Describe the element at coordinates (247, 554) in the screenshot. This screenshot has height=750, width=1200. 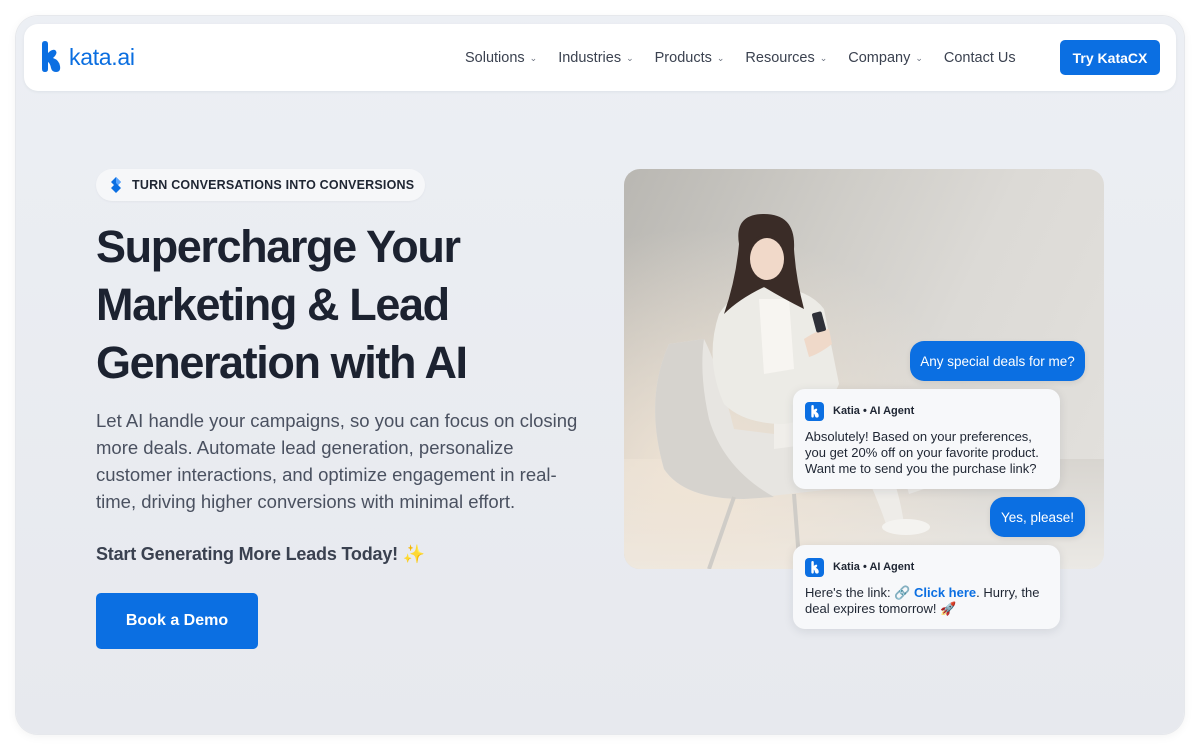
I see `cta-tagline-text: Start Generating More Leads Today!` at that location.